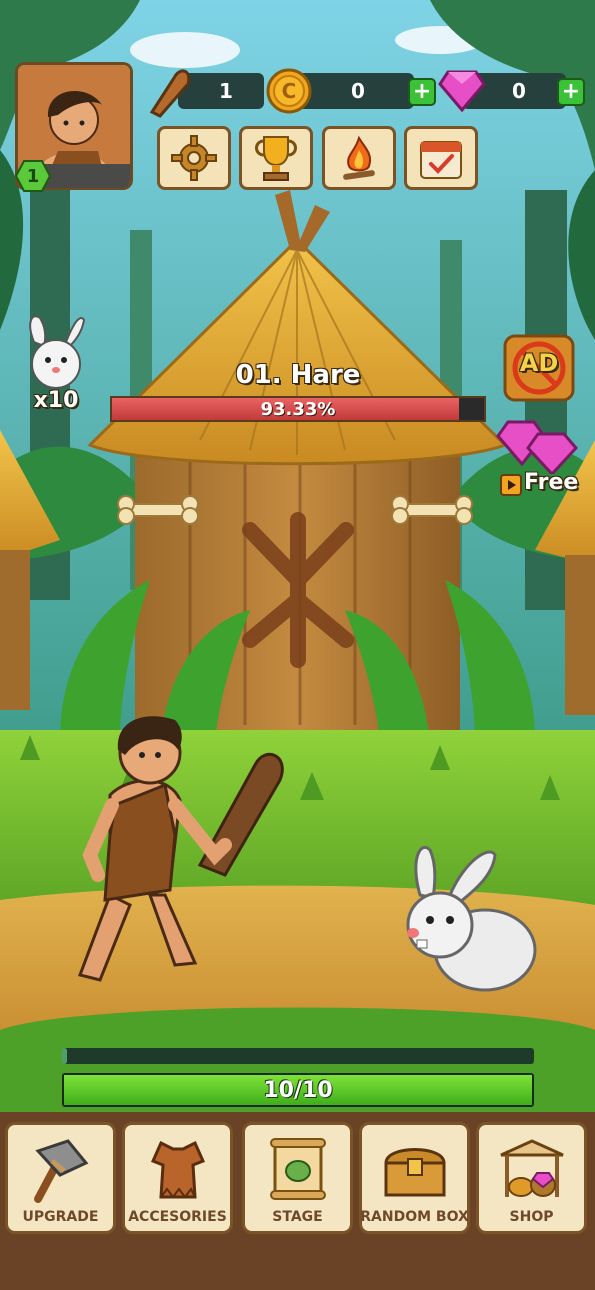 Image resolution: width=595 pixels, height=1290 pixels. Describe the element at coordinates (60, 1217) in the screenshot. I see `nav-upgrade-label: UPGRADE` at that location.